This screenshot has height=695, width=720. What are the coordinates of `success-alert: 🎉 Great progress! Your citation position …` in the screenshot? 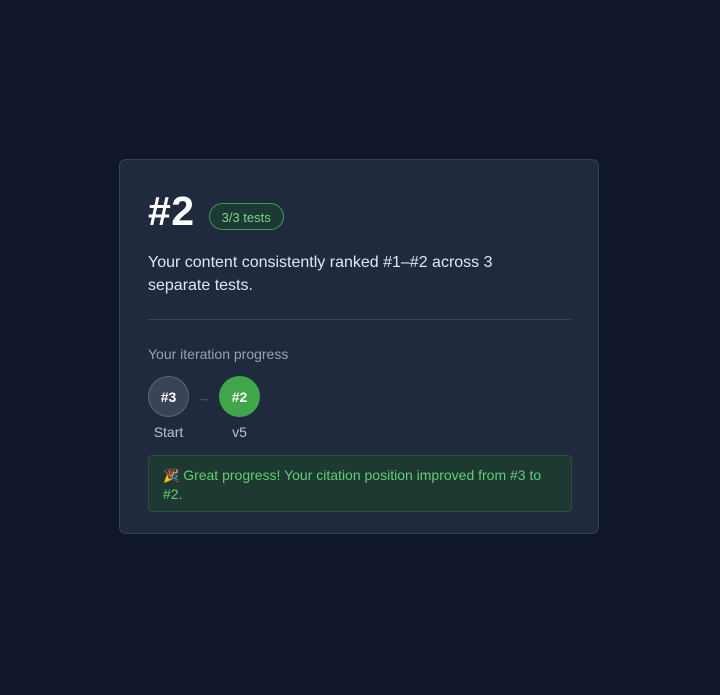 It's located at (360, 483).